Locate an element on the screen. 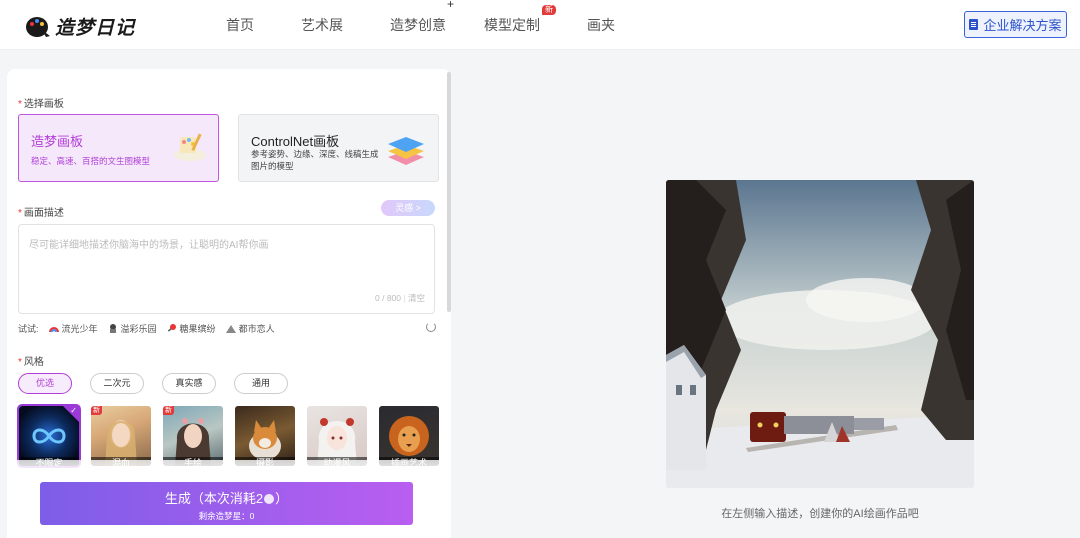  generate-button: 生成（本次消耗2 ） 剩余造梦星：0 is located at coordinates (226, 503).